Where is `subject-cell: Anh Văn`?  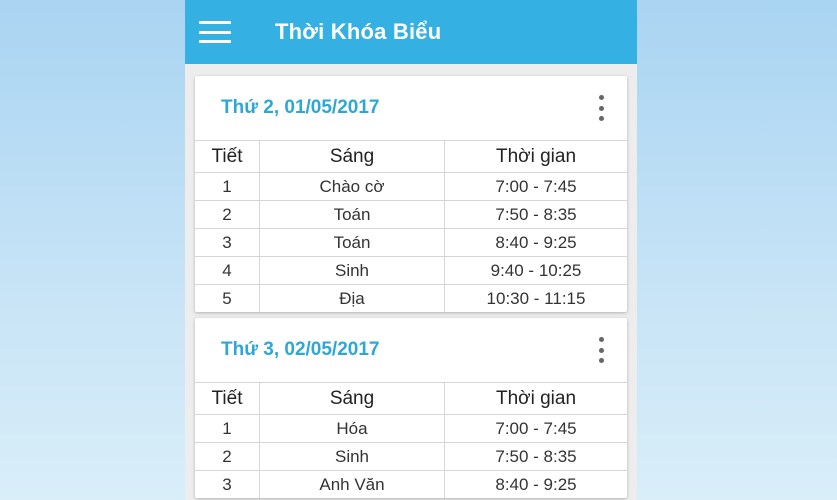
subject-cell: Anh Văn is located at coordinates (352, 484).